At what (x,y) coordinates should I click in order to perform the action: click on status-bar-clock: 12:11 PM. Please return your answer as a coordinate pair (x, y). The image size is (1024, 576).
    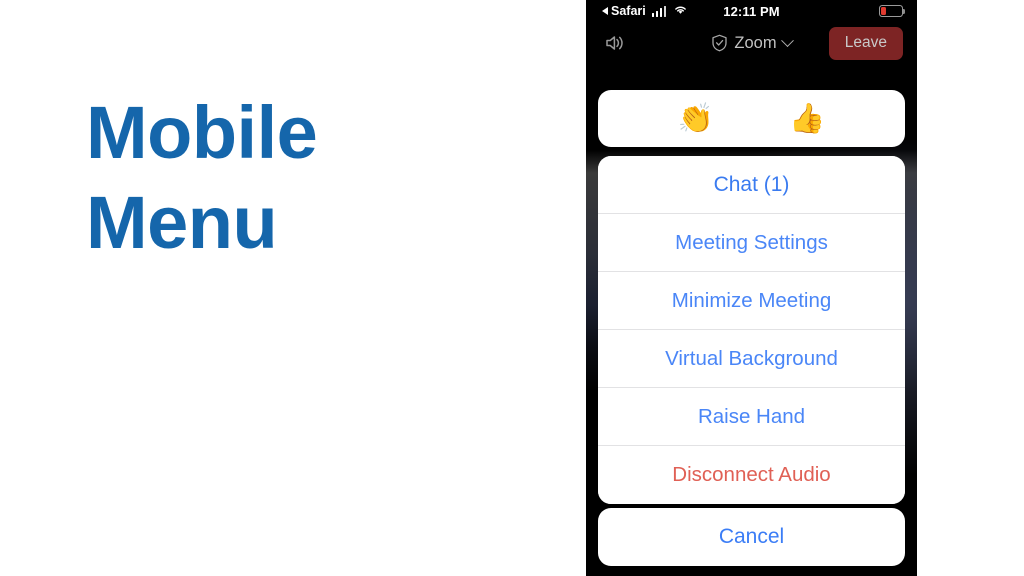
    Looking at the image, I should click on (751, 11).